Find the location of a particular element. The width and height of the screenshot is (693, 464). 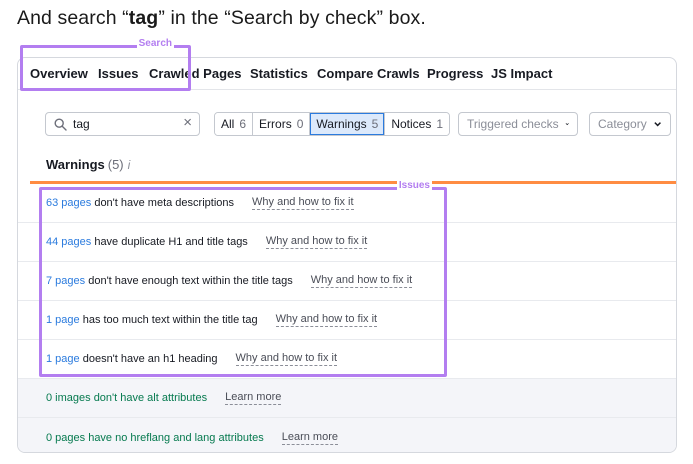

triggered-checks-label: Triggered checks is located at coordinates (513, 124).